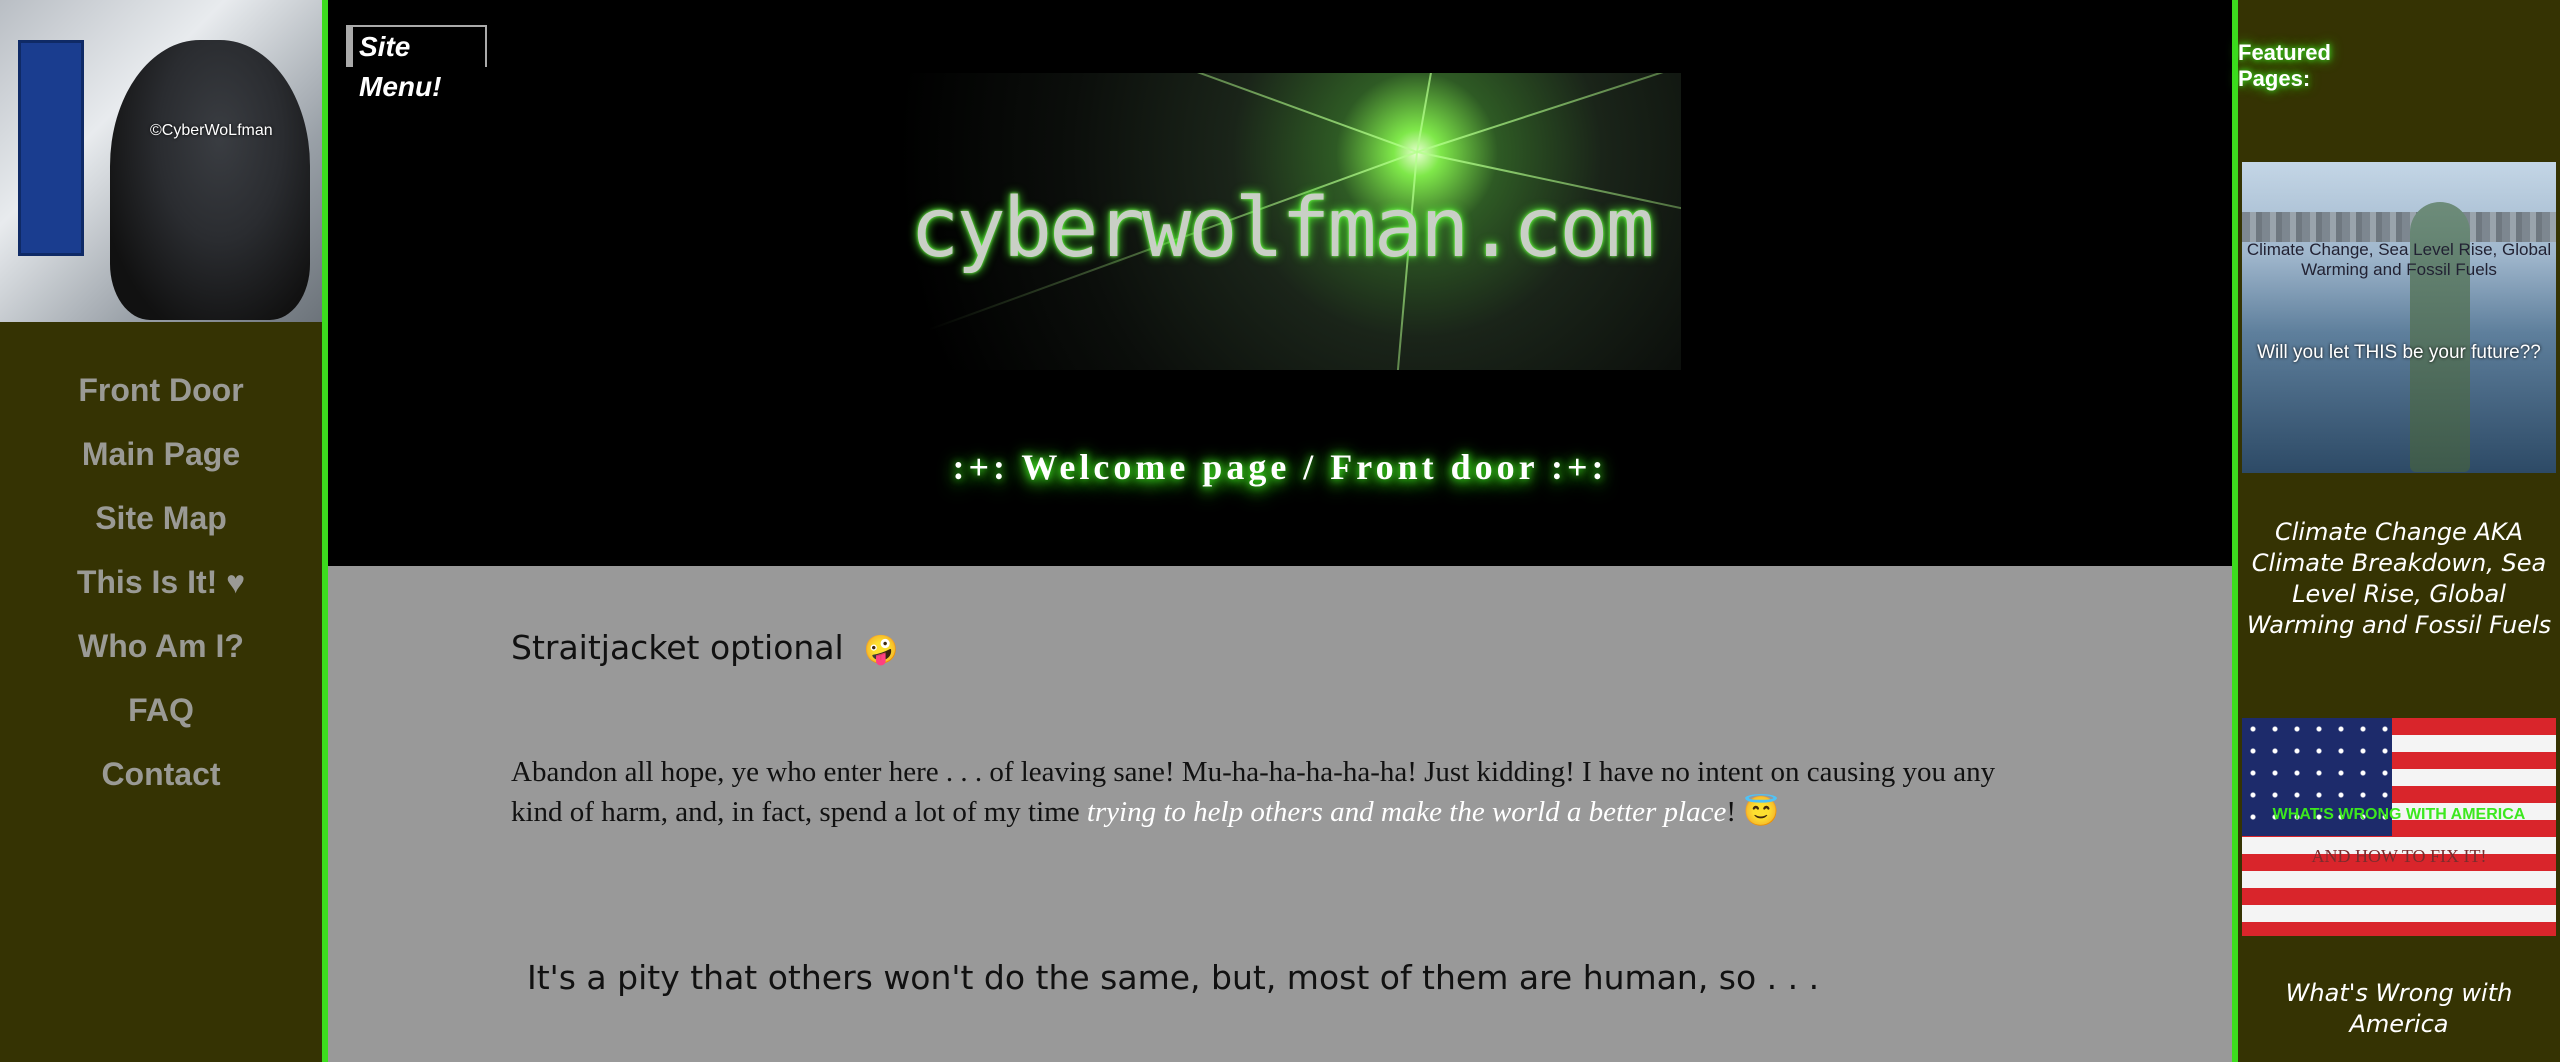 The image size is (2560, 1062). Describe the element at coordinates (2399, 227) in the screenshot. I see `city-skyline-graphic` at that location.